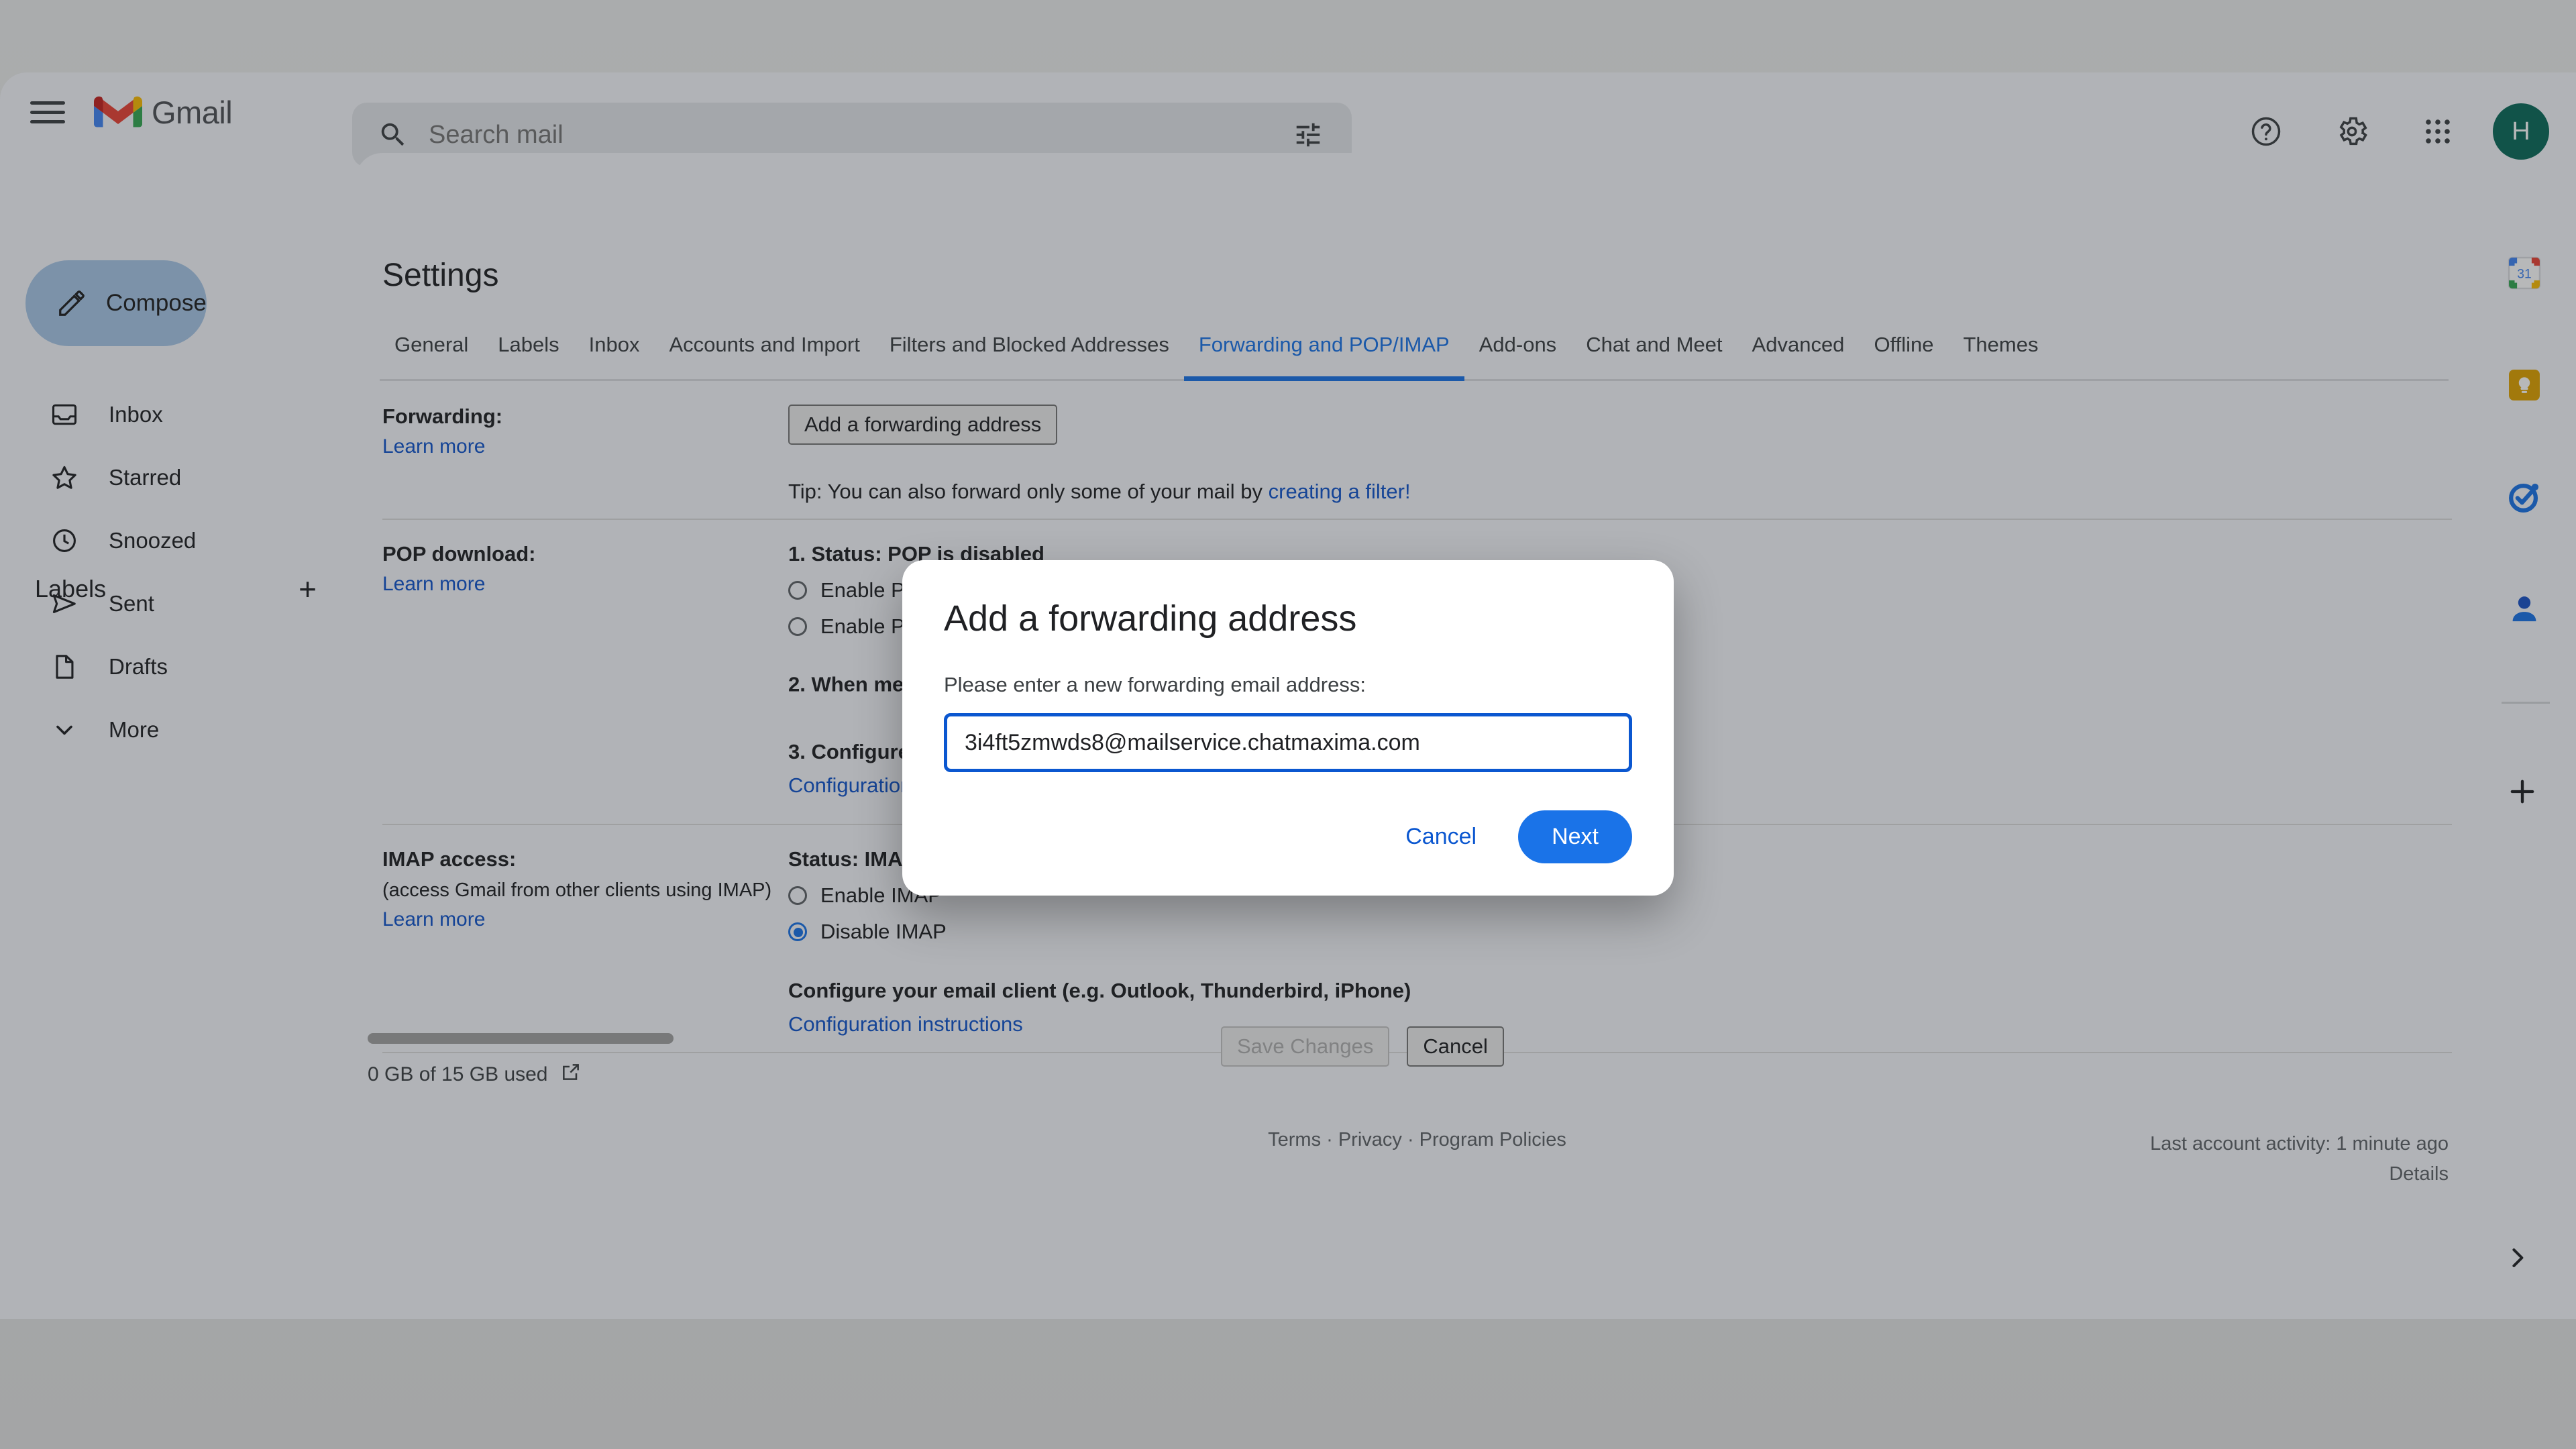 Image resolution: width=2576 pixels, height=1449 pixels. Describe the element at coordinates (1512, 836) in the screenshot. I see `dialog-actions: Cancel Next` at that location.